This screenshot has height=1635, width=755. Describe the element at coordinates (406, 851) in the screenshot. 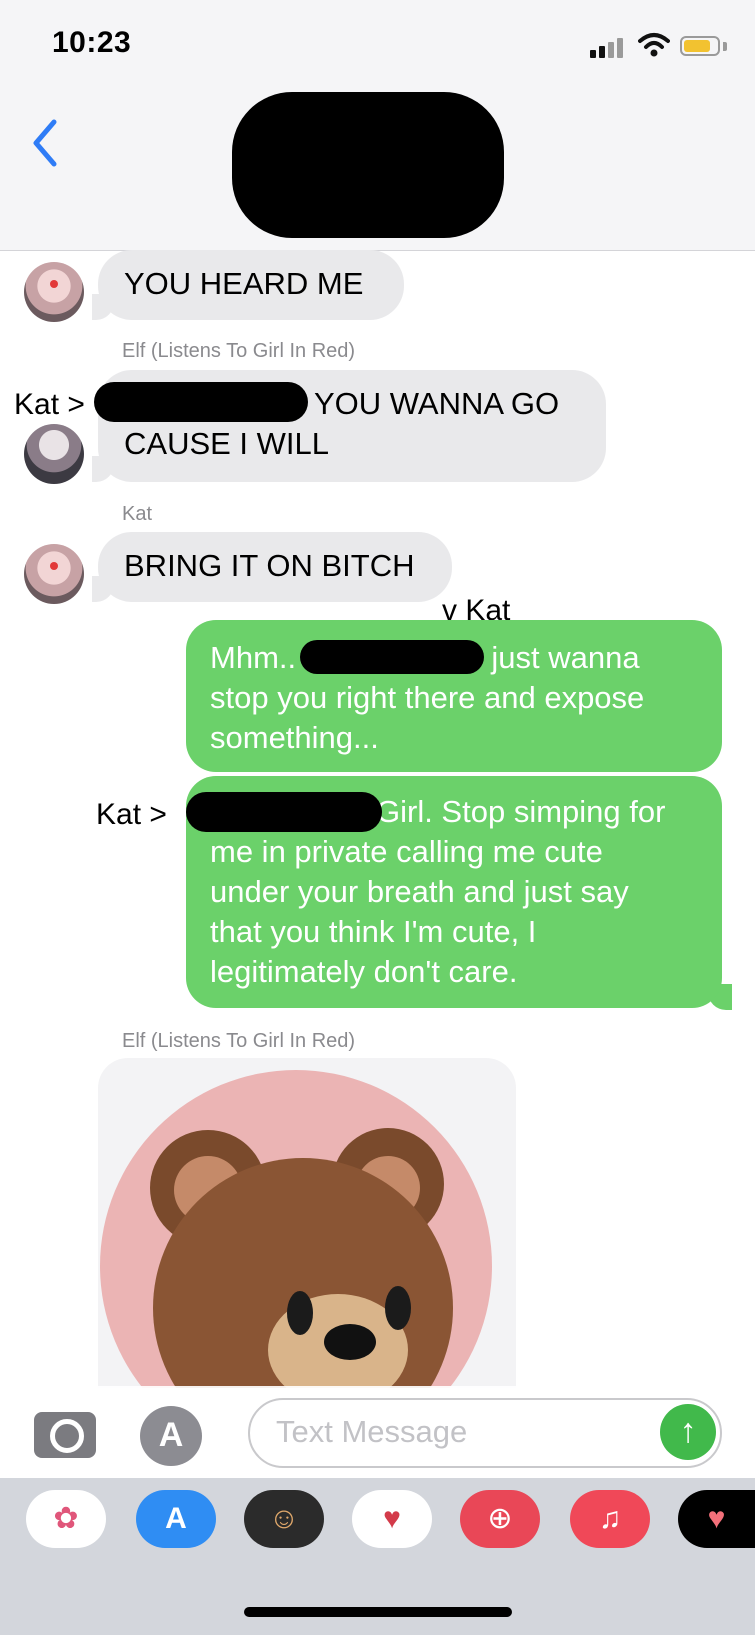

I see `message-text-line2: me in private calling me cute` at that location.